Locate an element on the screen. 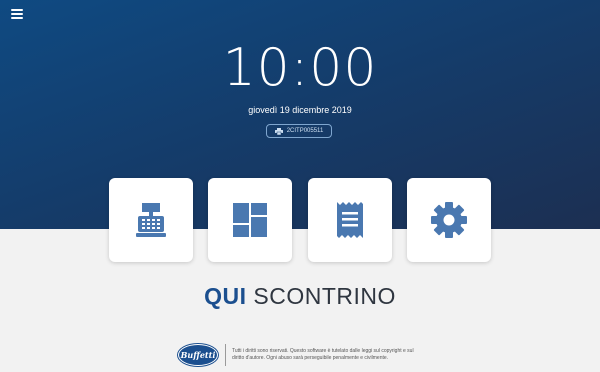 The width and height of the screenshot is (600, 372). settings-button is located at coordinates (449, 220).